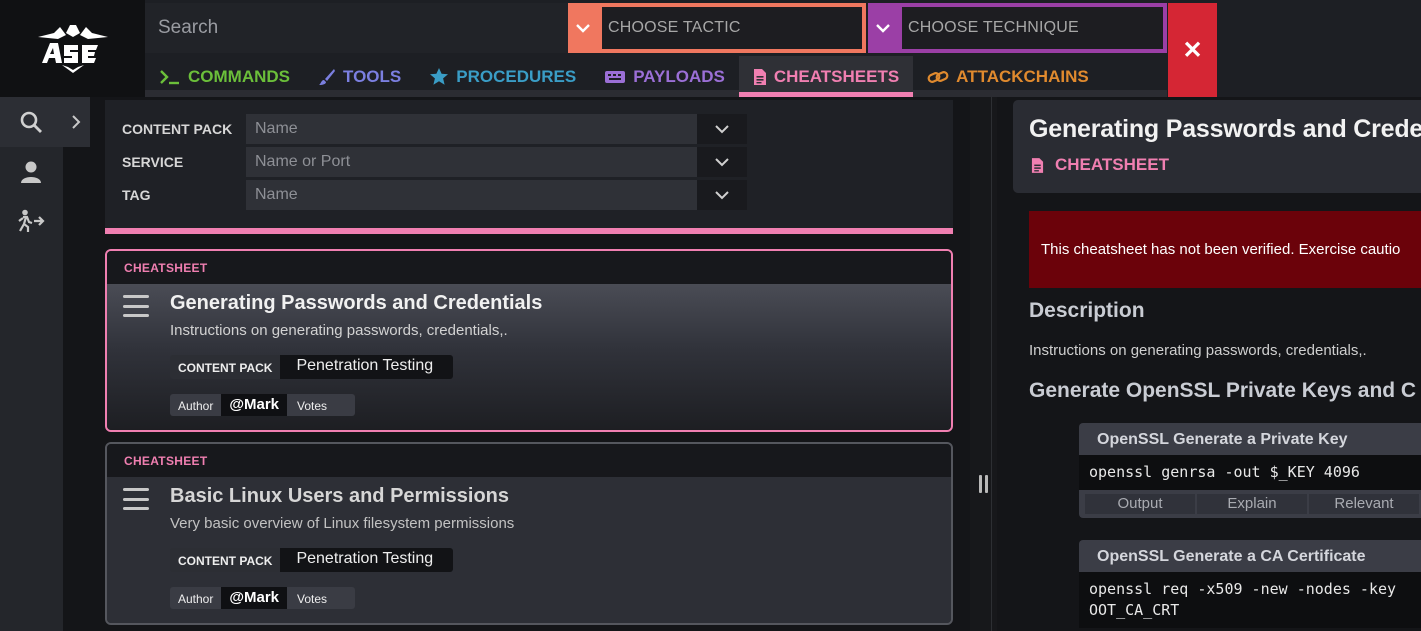 The image size is (1421, 631). Describe the element at coordinates (983, 364) in the screenshot. I see `panel-divider` at that location.